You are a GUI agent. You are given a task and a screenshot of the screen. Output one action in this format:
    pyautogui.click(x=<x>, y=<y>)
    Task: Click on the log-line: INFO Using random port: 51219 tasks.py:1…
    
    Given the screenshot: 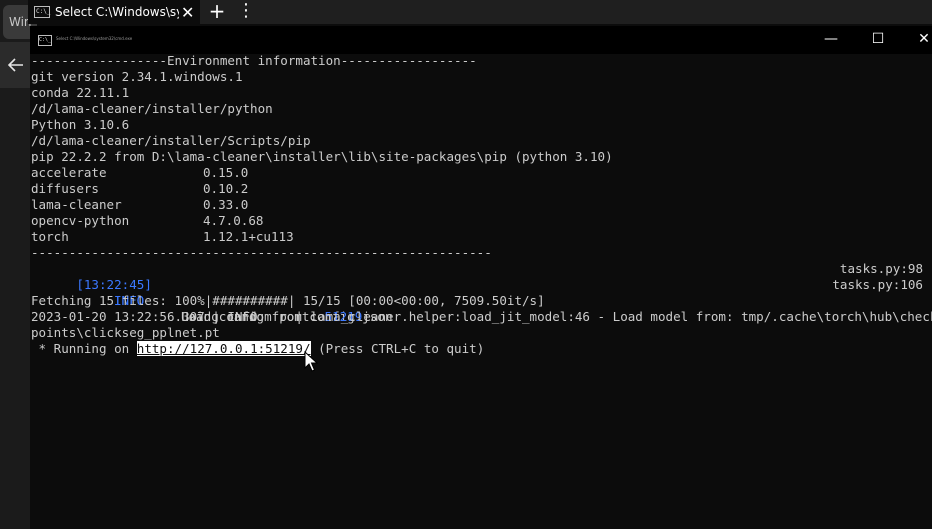 What is the action you would take?
    pyautogui.click(x=481, y=300)
    